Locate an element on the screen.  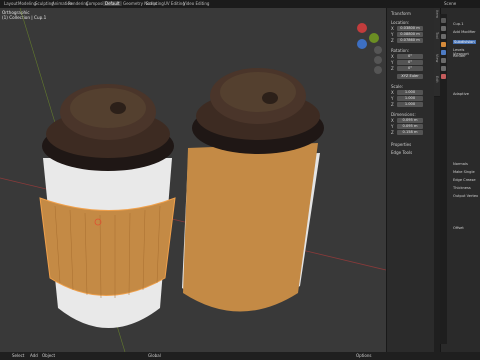
sidebar-tab-item-label: Item is located at coordinates (437, 14).